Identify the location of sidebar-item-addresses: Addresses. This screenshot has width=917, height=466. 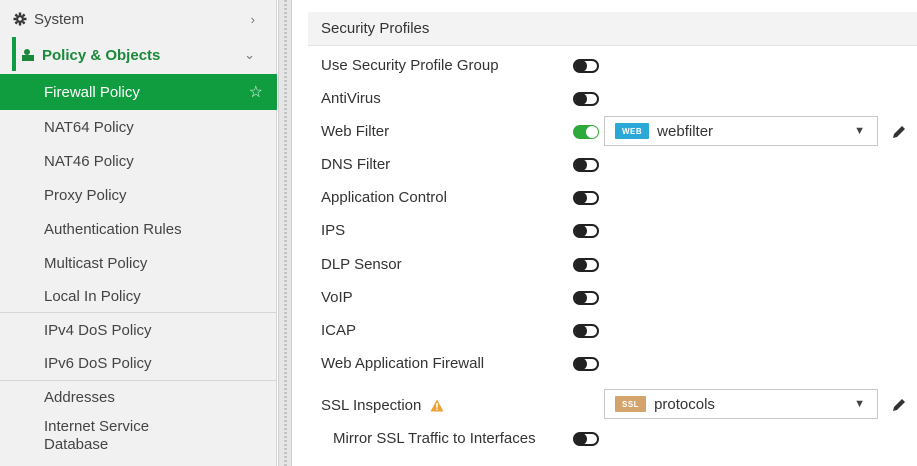
(138, 397).